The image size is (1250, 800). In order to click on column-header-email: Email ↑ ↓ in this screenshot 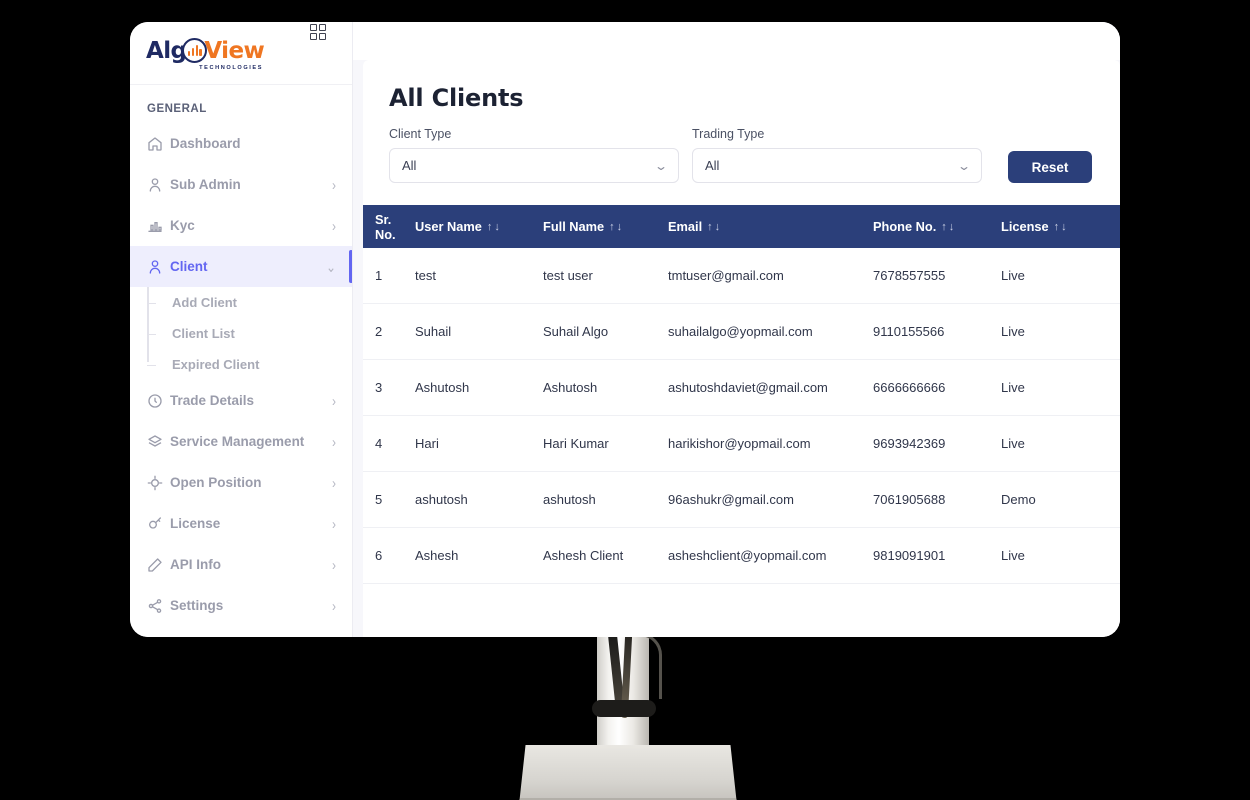, I will do `click(768, 226)`.